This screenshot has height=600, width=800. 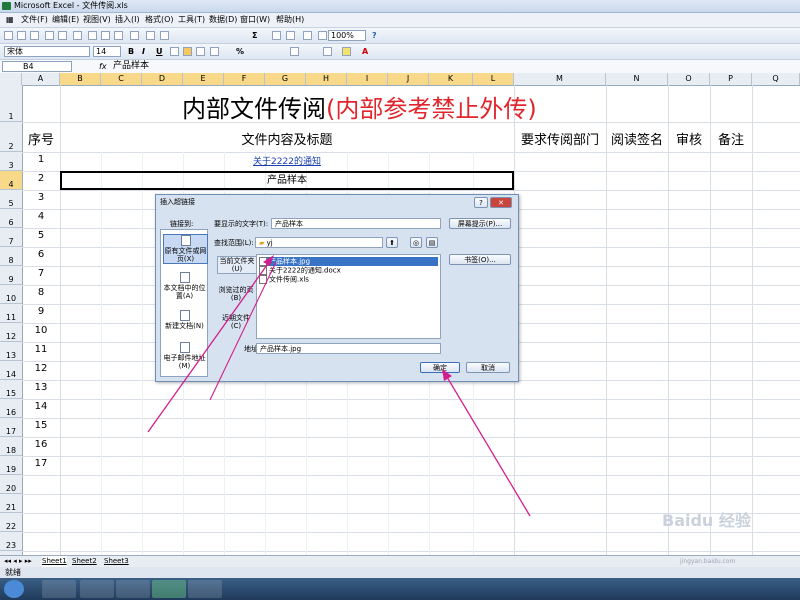 What do you see at coordinates (367, 79) in the screenshot?
I see `col-header-i: I` at bounding box center [367, 79].